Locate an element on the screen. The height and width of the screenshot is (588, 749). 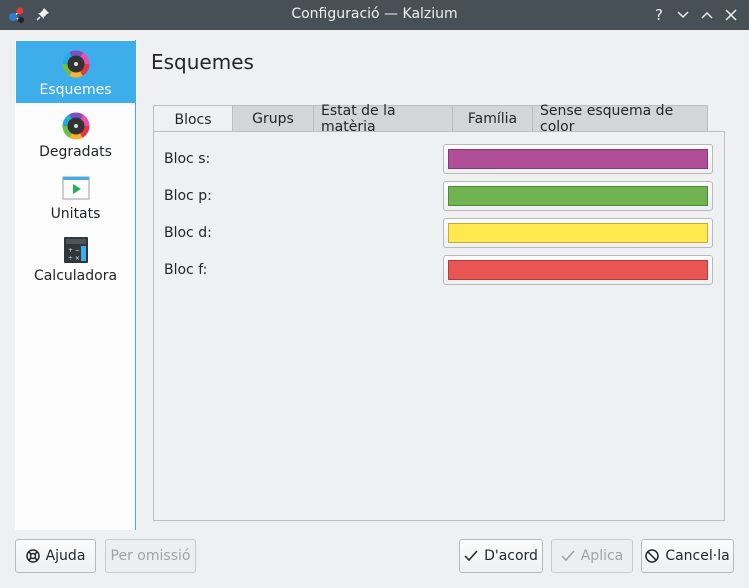
calculator-icon: + − ÷ × is located at coordinates (75, 250).